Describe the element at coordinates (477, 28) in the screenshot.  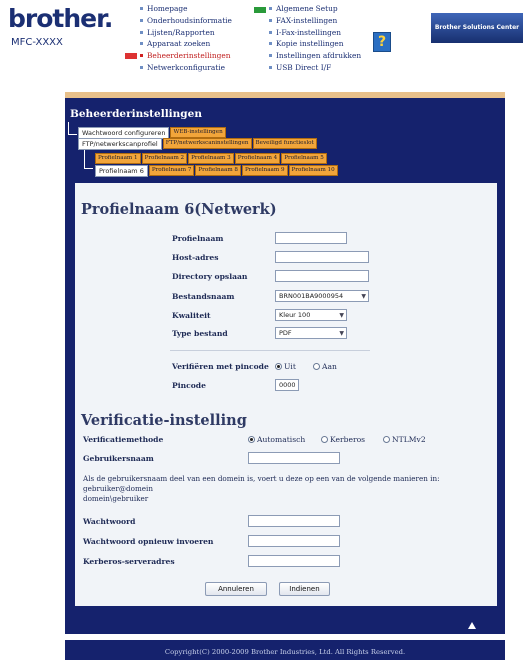
I see `solutions-center-button: Brother Solutions Center` at that location.